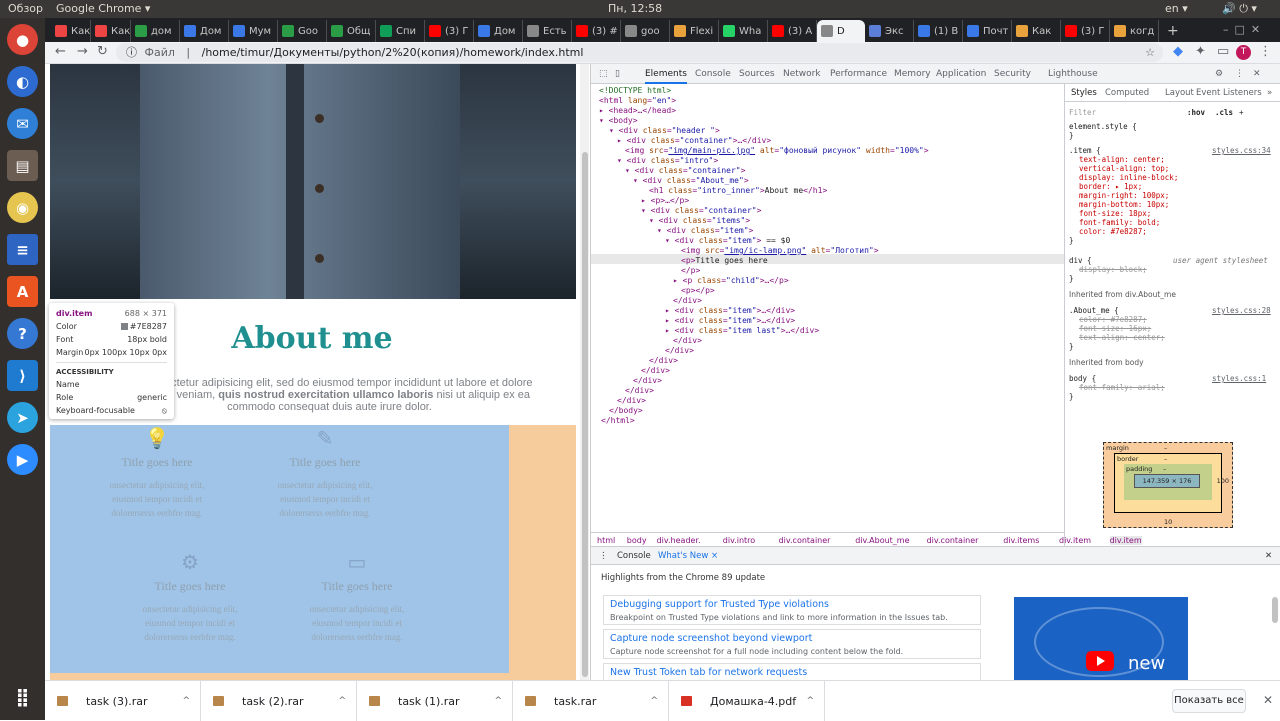  I want to click on dom-node-line: ▾ <div class="items">, so click(699, 221).